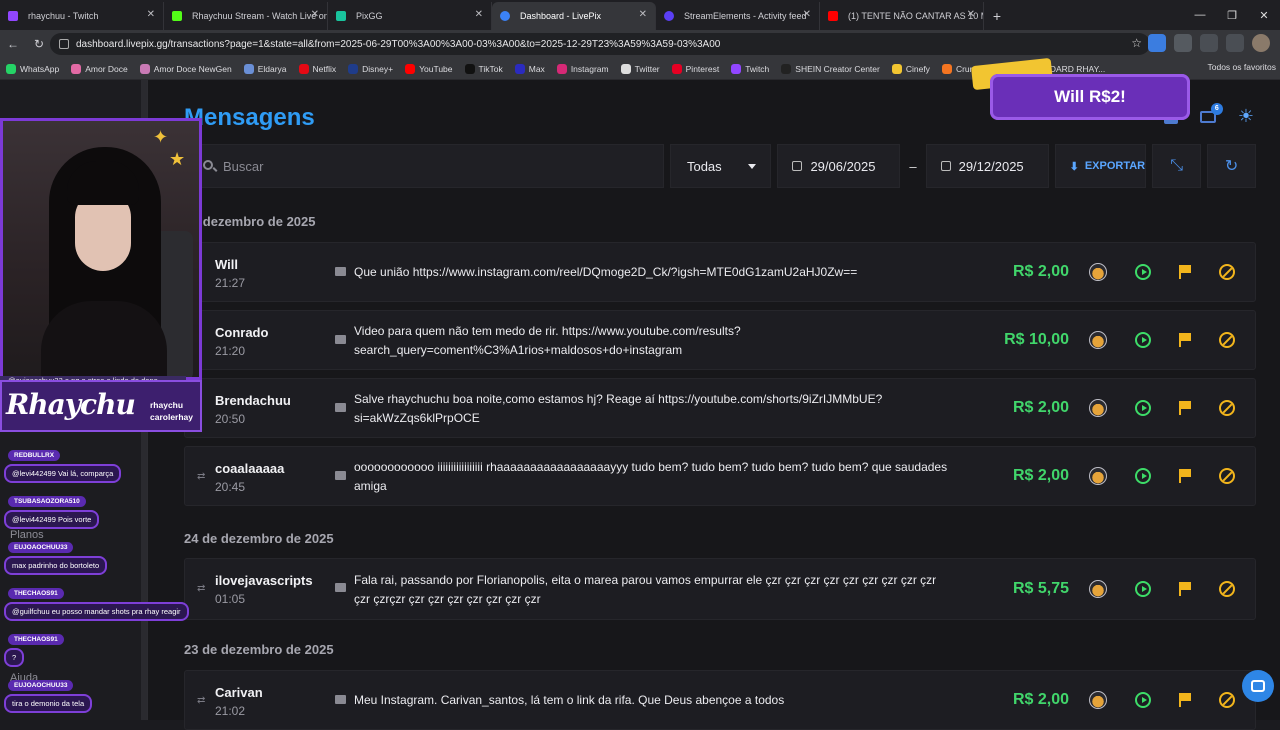 The width and height of the screenshot is (1280, 730). I want to click on bookmark-item: Max, so click(529, 68).